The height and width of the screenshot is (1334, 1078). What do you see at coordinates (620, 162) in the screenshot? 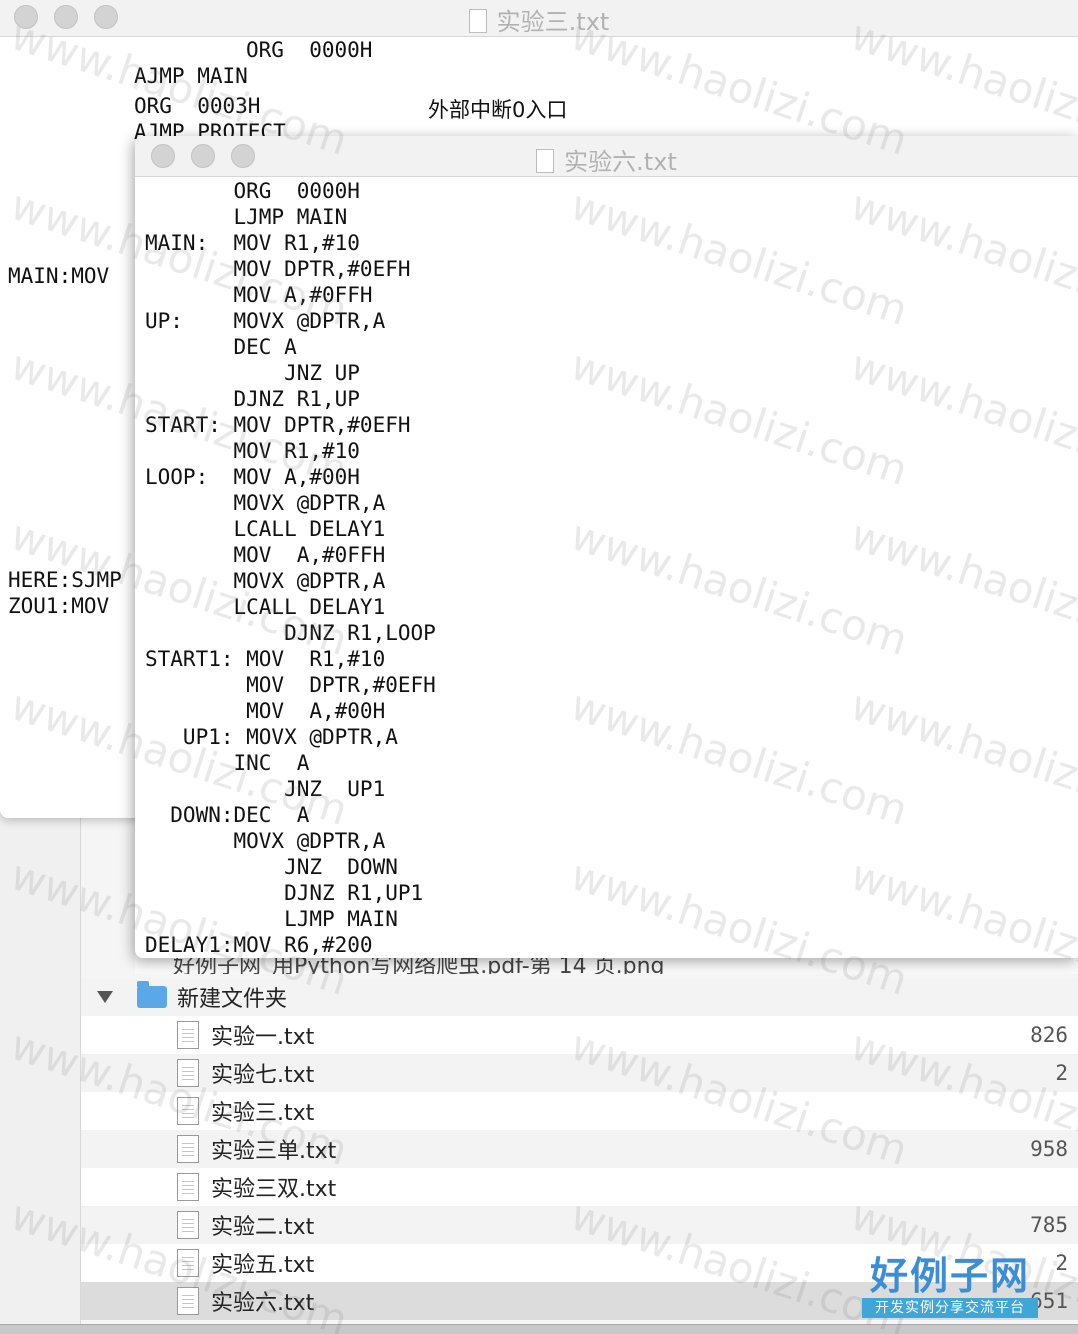
I see `window-title-text: 实验六.txt` at bounding box center [620, 162].